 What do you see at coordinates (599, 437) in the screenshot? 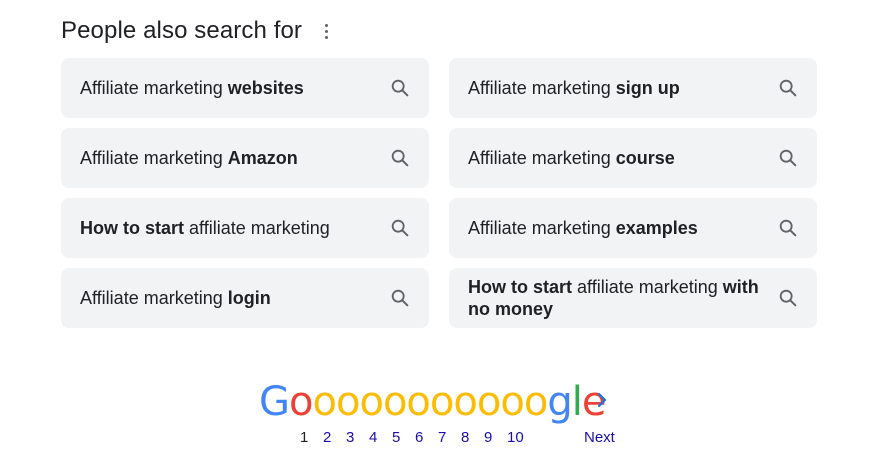
I see `next-link: Next` at bounding box center [599, 437].